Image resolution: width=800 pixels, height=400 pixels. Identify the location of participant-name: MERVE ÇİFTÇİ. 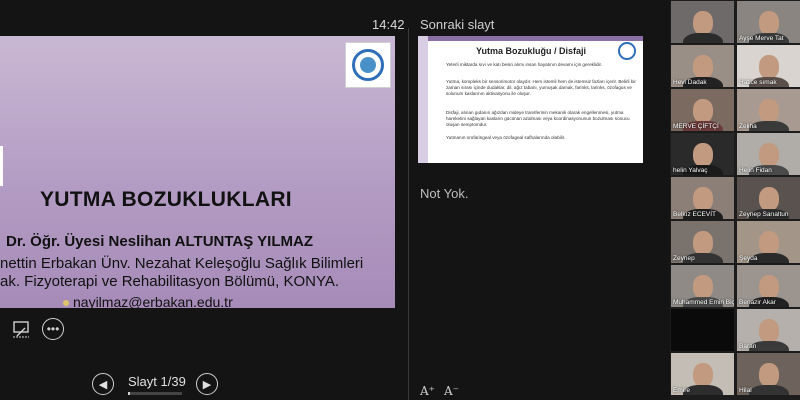
(696, 126).